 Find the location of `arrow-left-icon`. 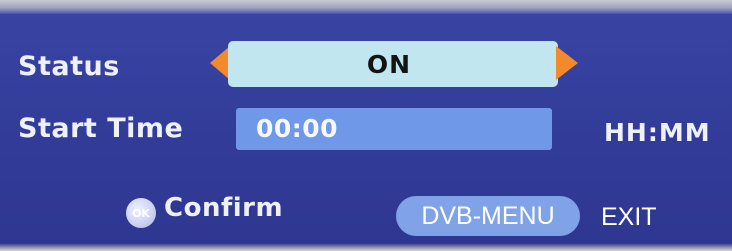

arrow-left-icon is located at coordinates (220, 63).